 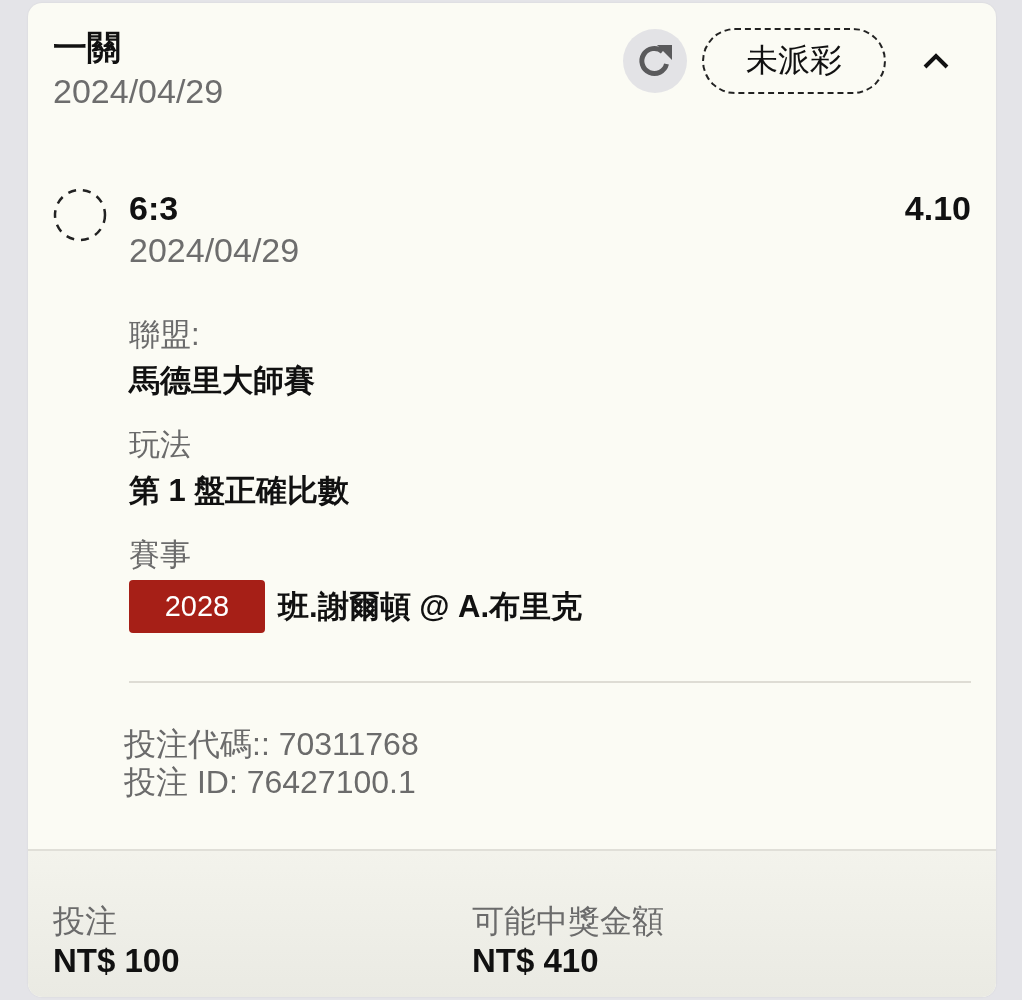 What do you see at coordinates (154, 208) in the screenshot?
I see `score-pick: 6:3` at bounding box center [154, 208].